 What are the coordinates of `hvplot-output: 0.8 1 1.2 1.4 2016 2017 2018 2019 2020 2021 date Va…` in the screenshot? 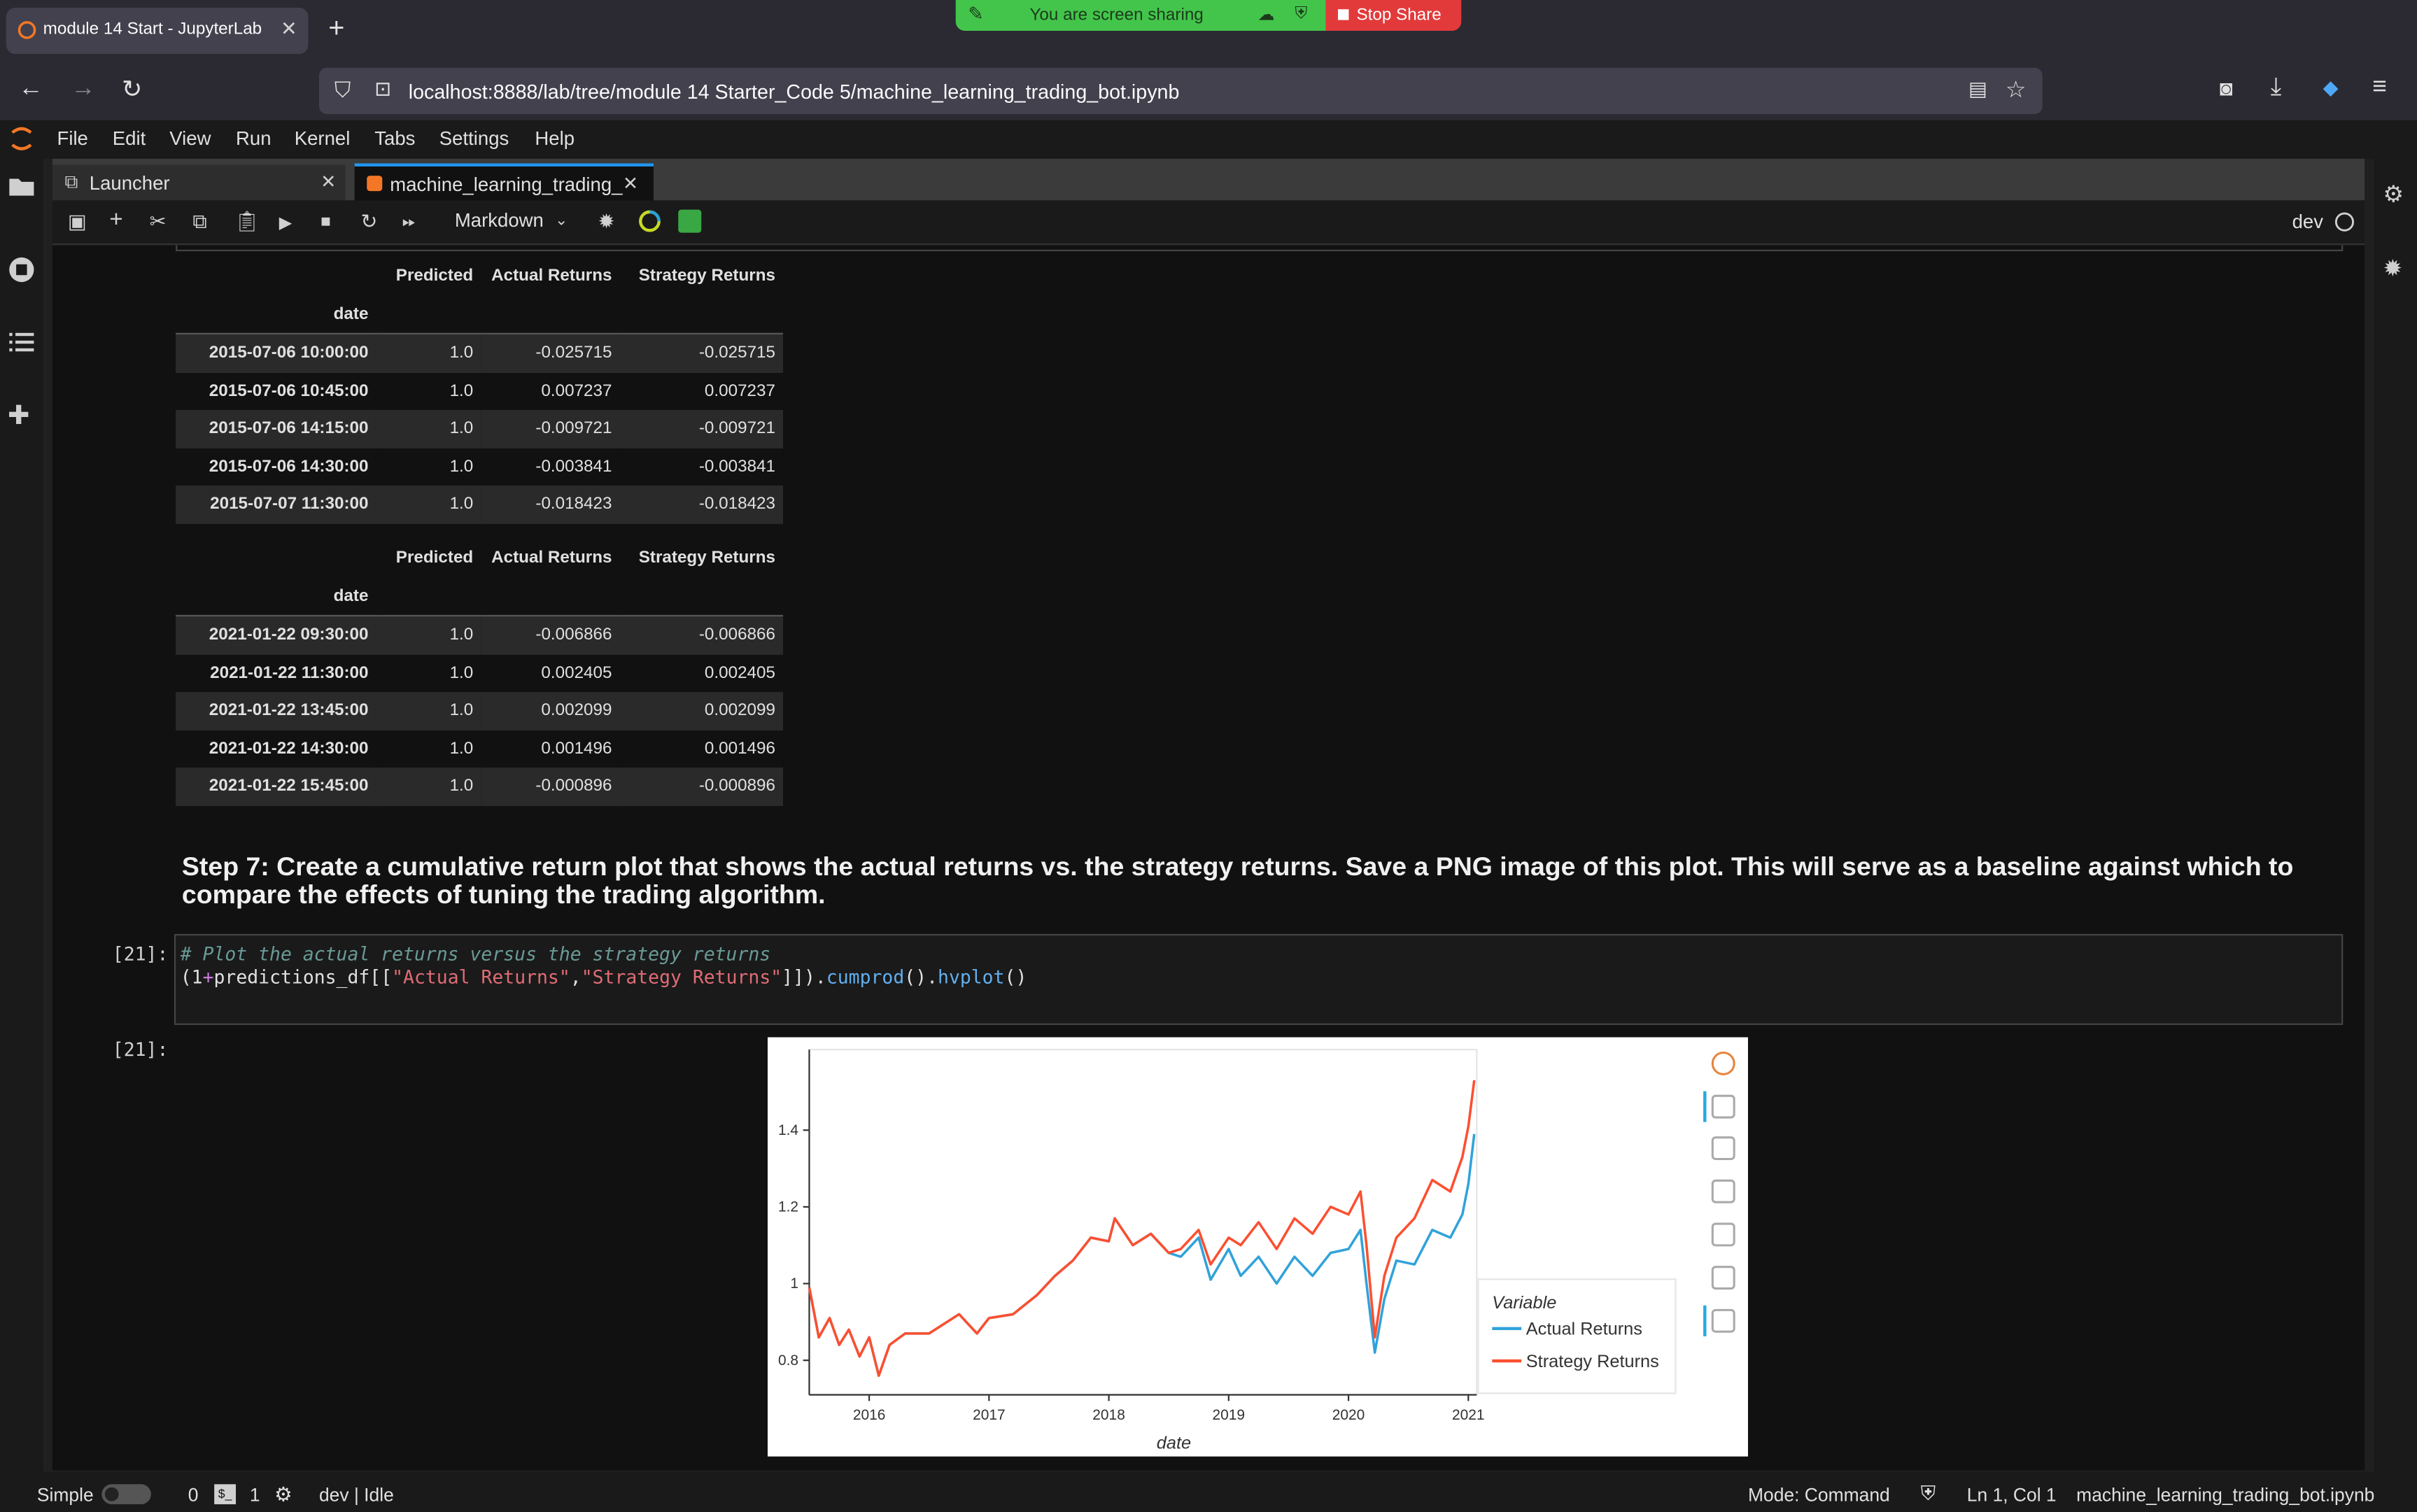 It's located at (1257, 1247).